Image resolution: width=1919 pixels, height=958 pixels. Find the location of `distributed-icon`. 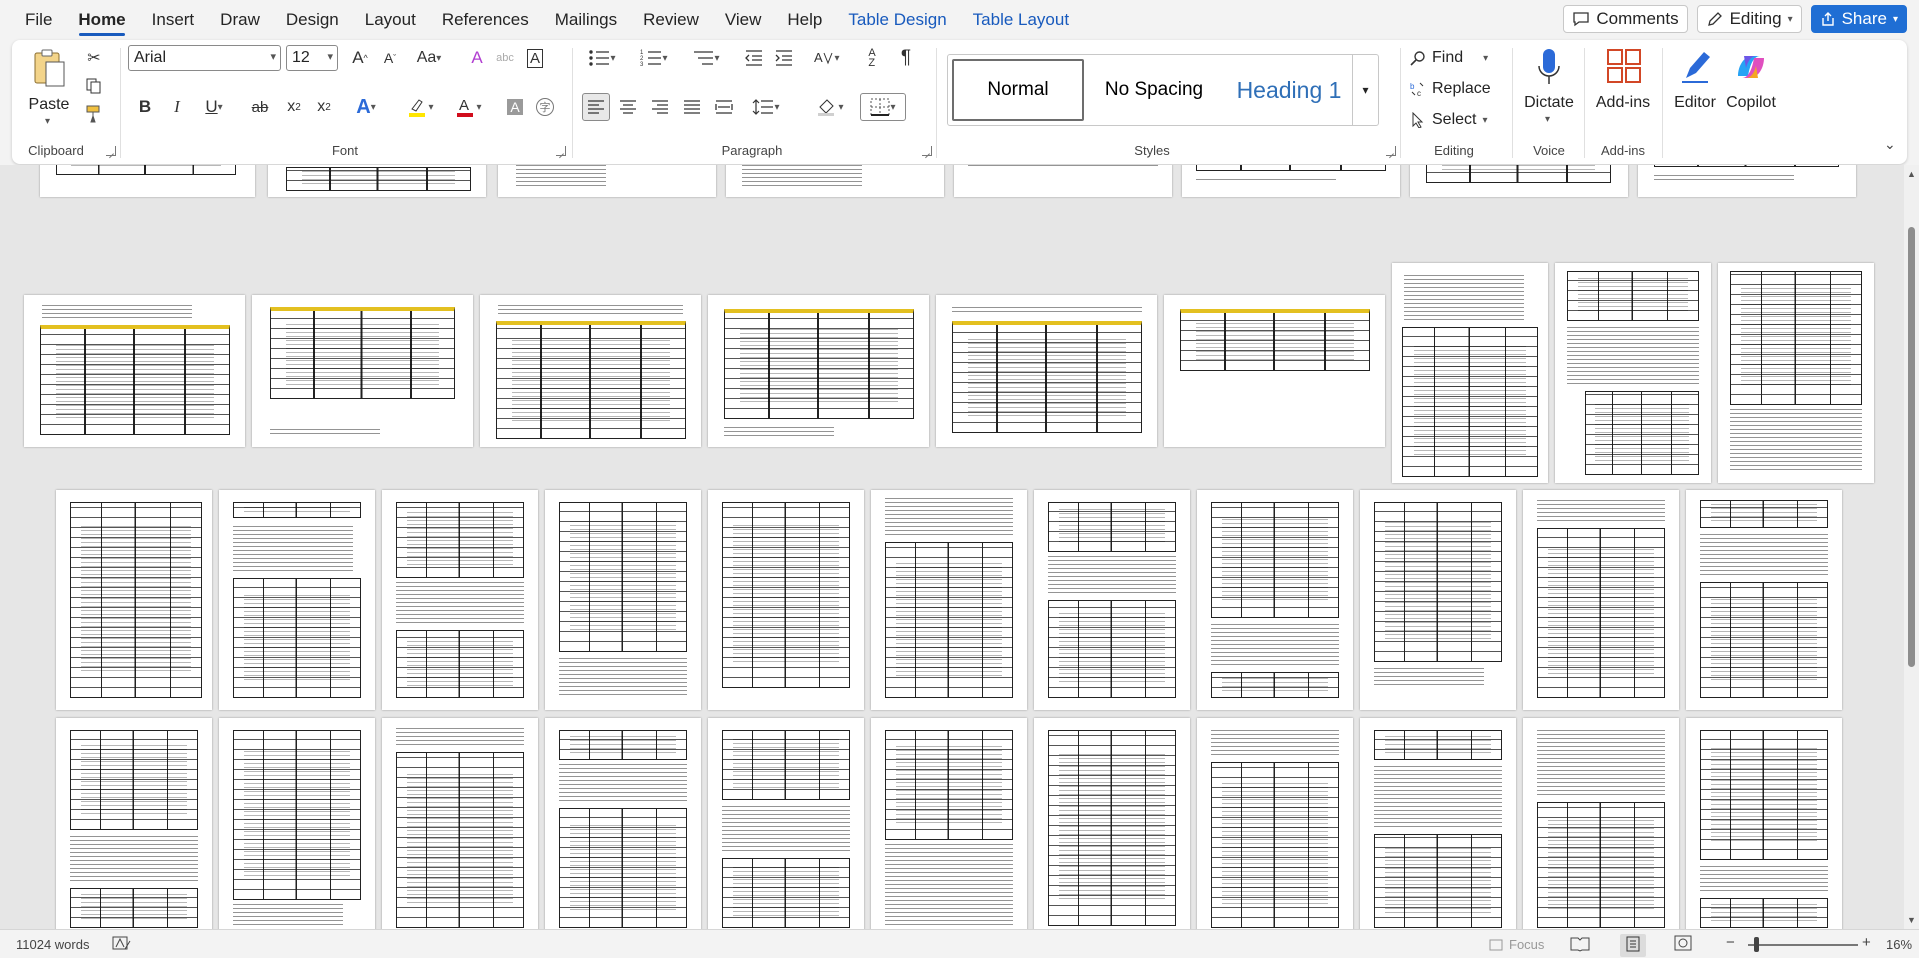

distributed-icon is located at coordinates (724, 107).